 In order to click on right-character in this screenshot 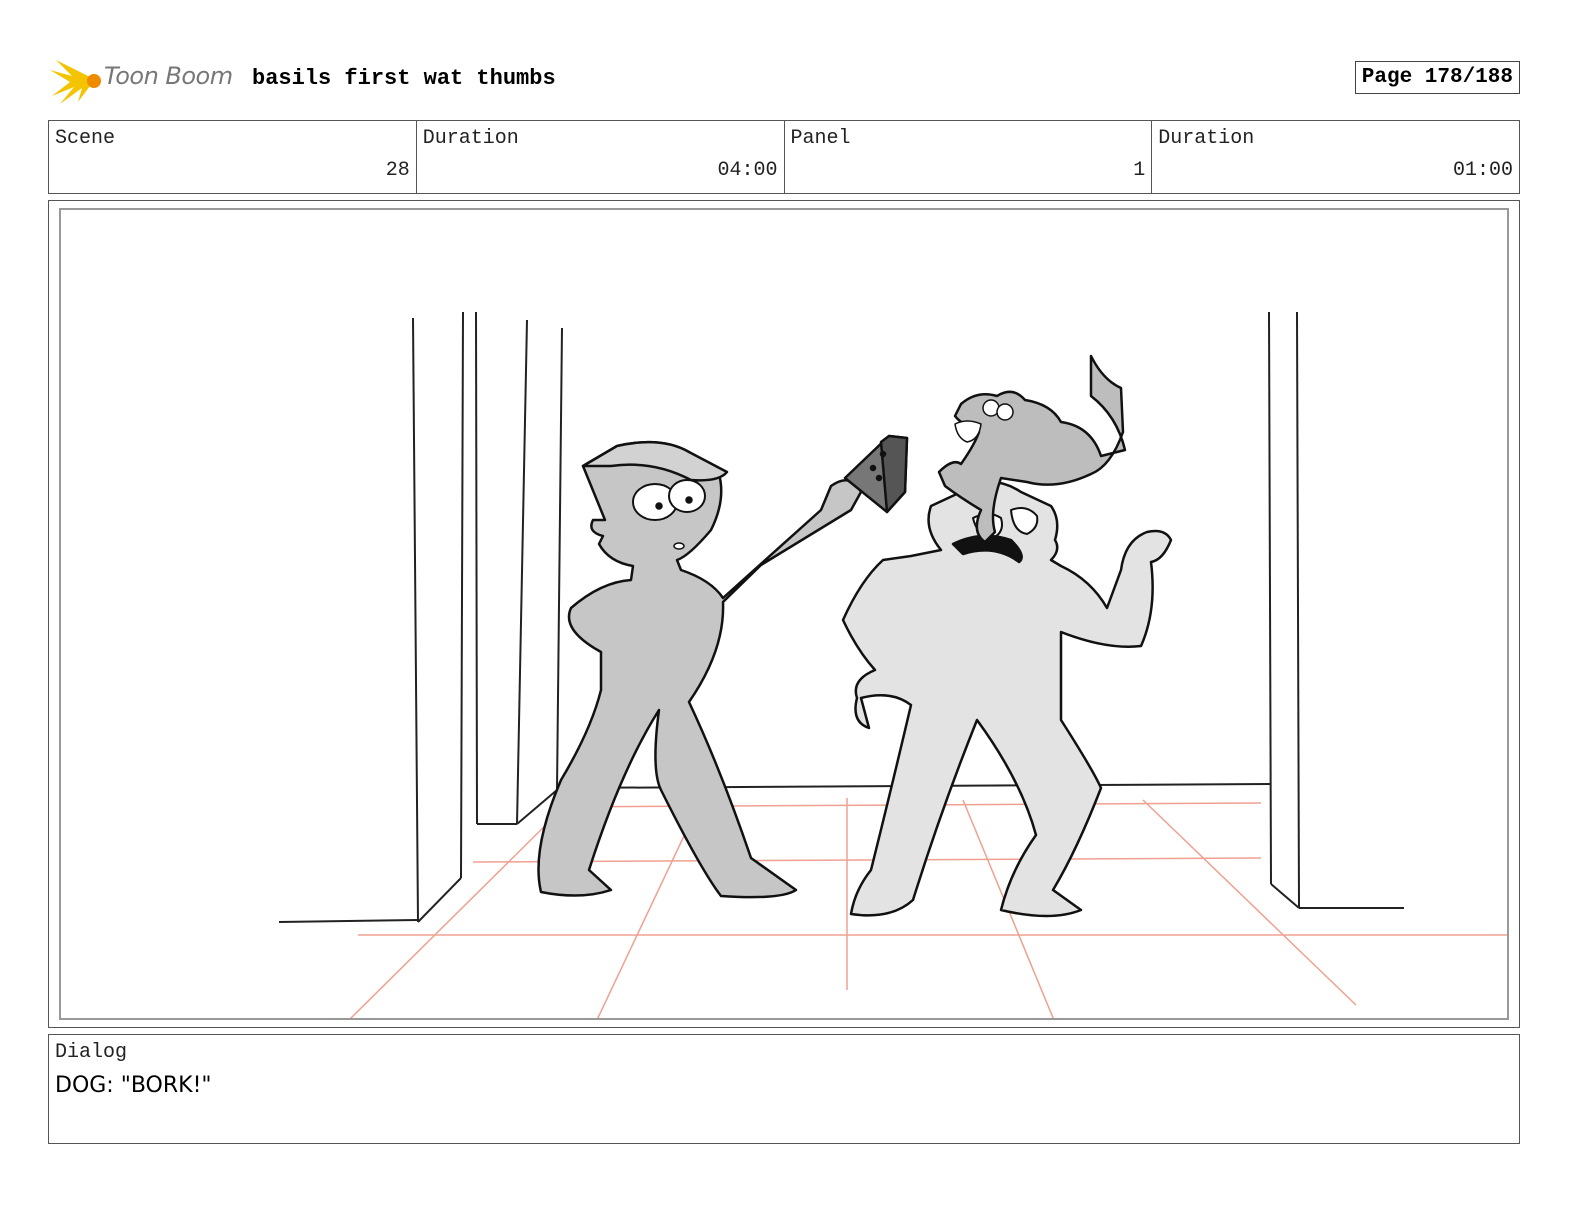, I will do `click(1007, 699)`.